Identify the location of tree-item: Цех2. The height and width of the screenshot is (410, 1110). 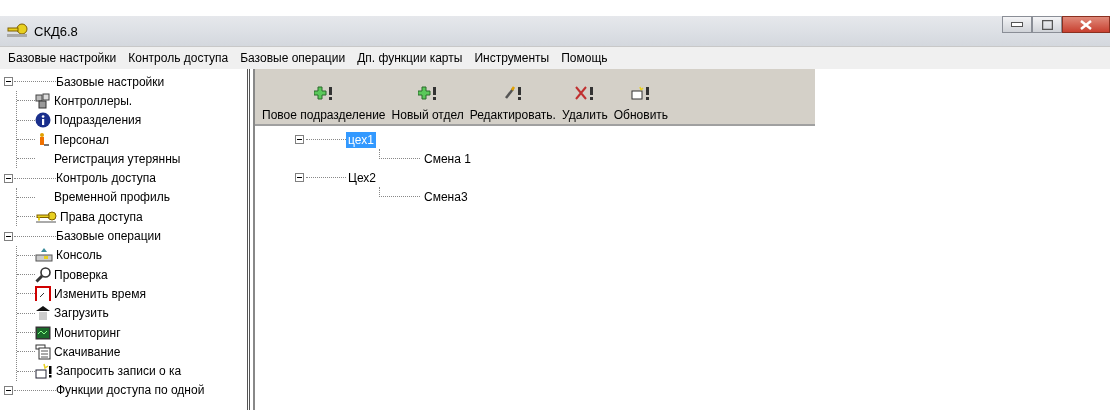
(362, 177).